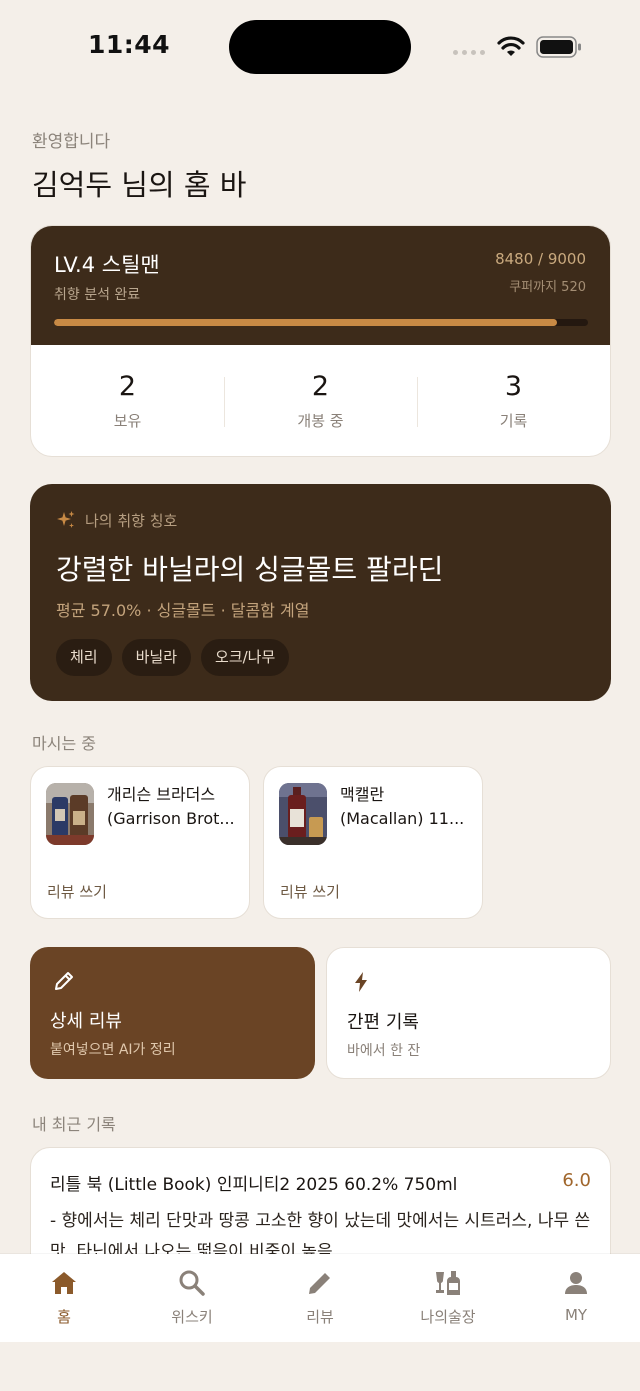 This screenshot has height=1391, width=640. Describe the element at coordinates (576, 1180) in the screenshot. I see `record-score: 6.0` at that location.